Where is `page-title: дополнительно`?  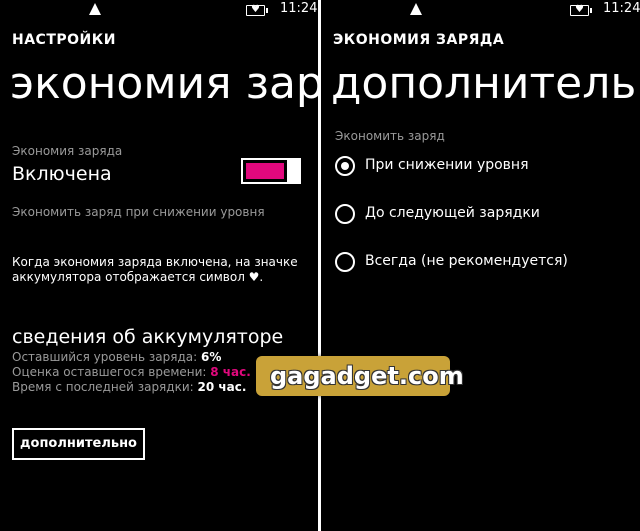
page-title: дополнительно is located at coordinates (485, 83).